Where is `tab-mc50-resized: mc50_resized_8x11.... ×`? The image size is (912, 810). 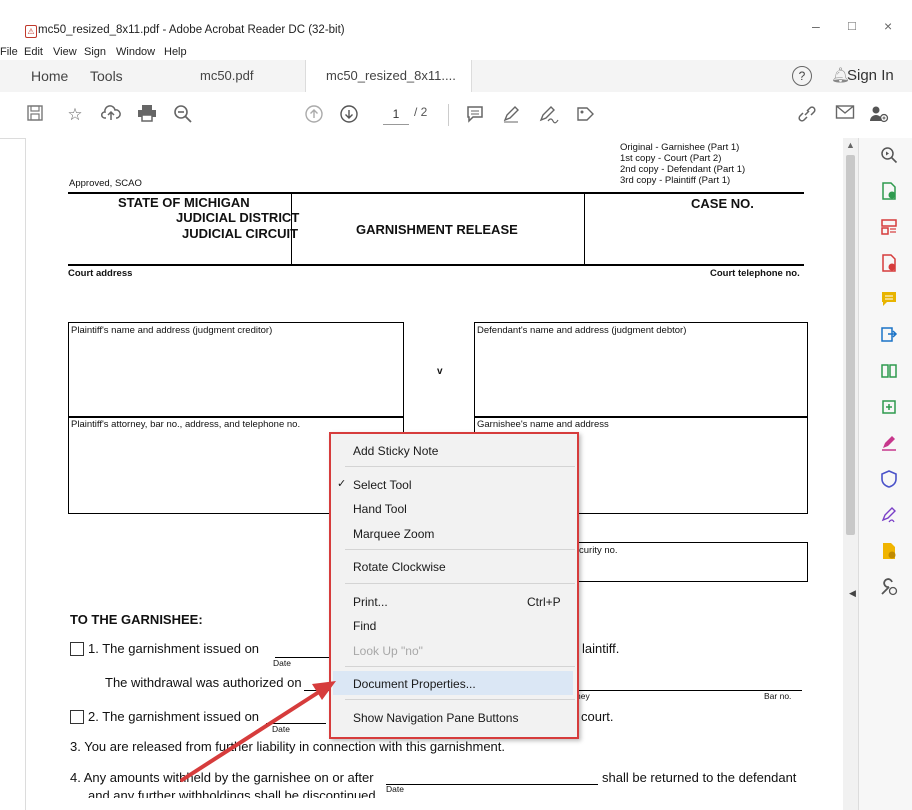
tab-mc50-resized: mc50_resized_8x11.... × is located at coordinates (388, 87).